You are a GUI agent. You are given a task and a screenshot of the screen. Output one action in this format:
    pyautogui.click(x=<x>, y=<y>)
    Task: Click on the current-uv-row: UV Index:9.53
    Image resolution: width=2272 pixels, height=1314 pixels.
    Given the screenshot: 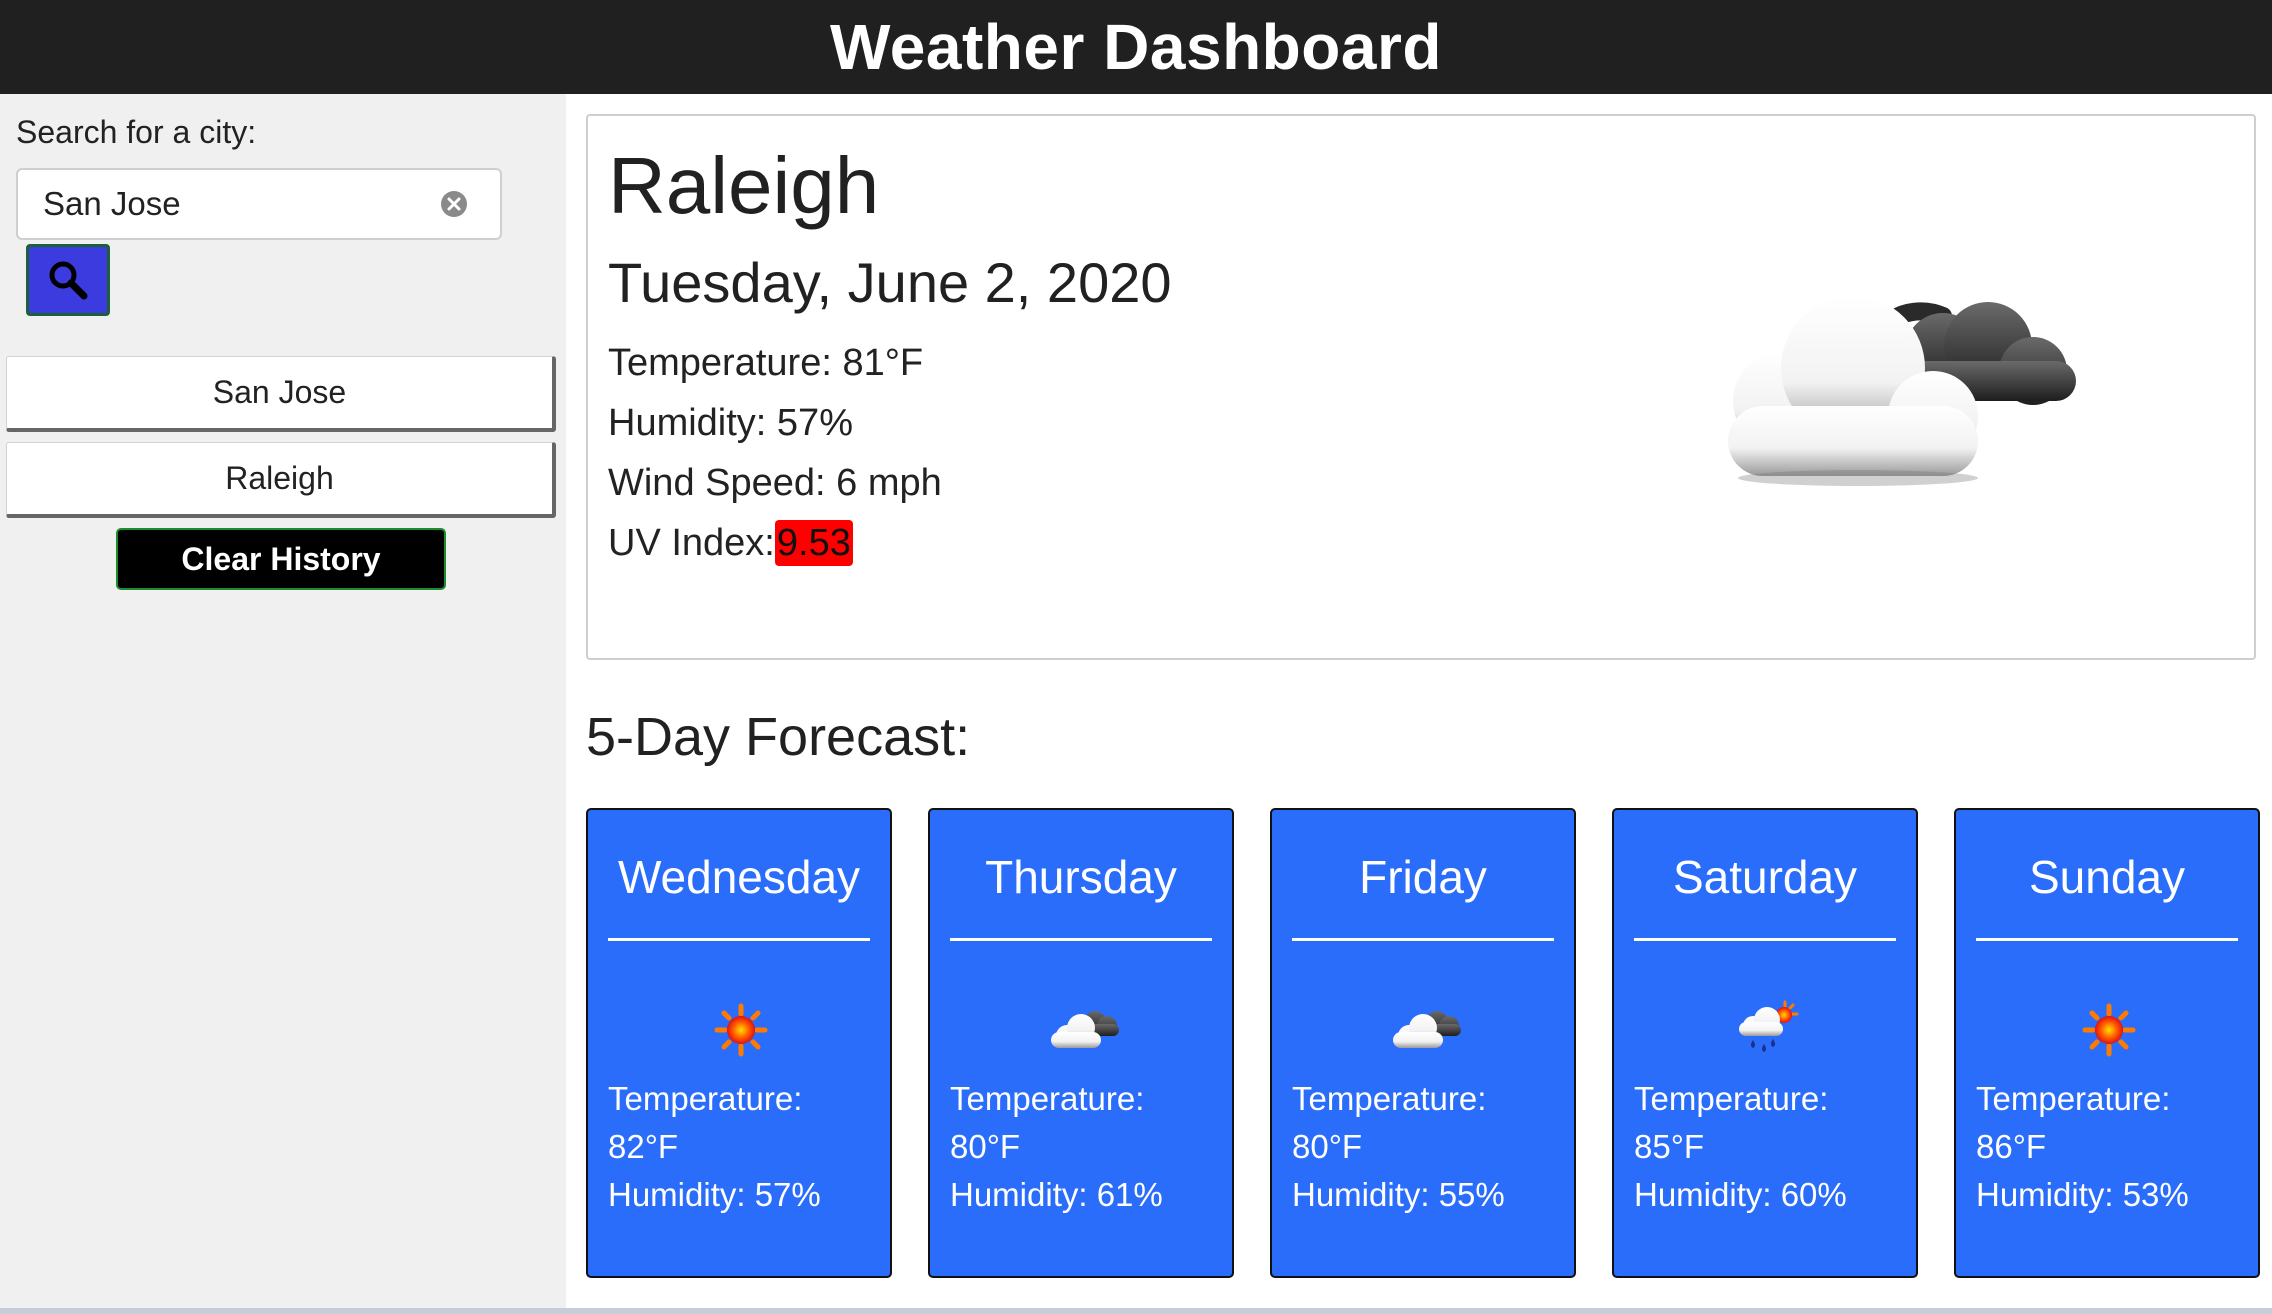 What is the action you would take?
    pyautogui.click(x=730, y=543)
    